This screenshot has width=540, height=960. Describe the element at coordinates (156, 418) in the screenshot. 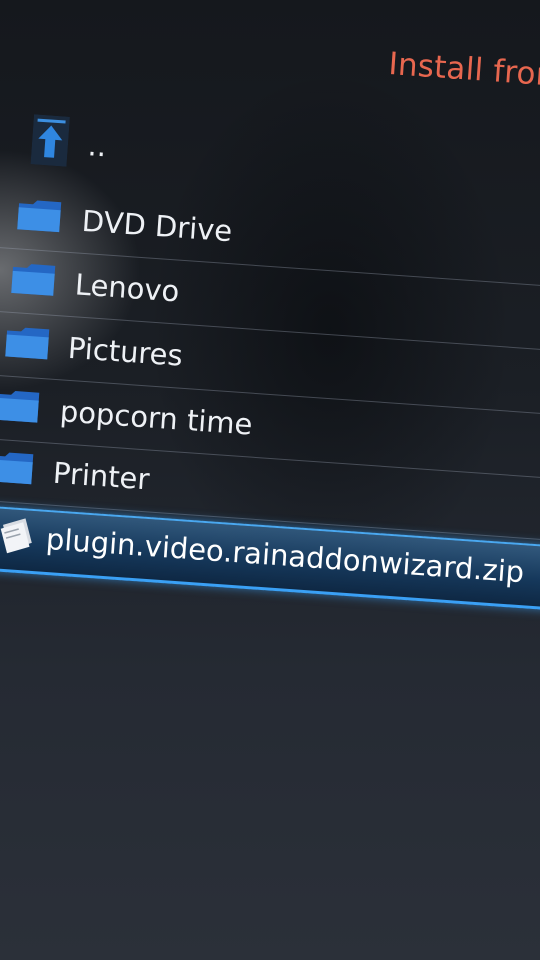

I see `list-item-label: popcorn time` at that location.